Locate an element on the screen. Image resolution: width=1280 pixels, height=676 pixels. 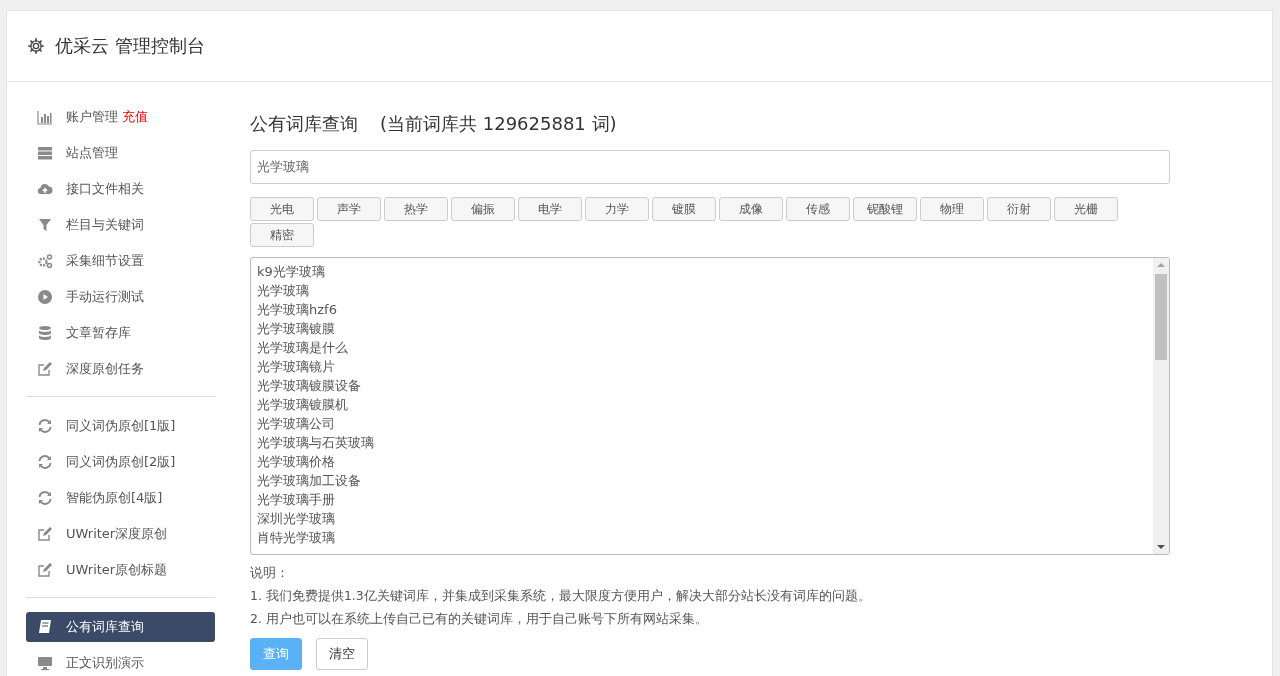
sidebar-item: 智能伪原创[4版] is located at coordinates (120, 498).